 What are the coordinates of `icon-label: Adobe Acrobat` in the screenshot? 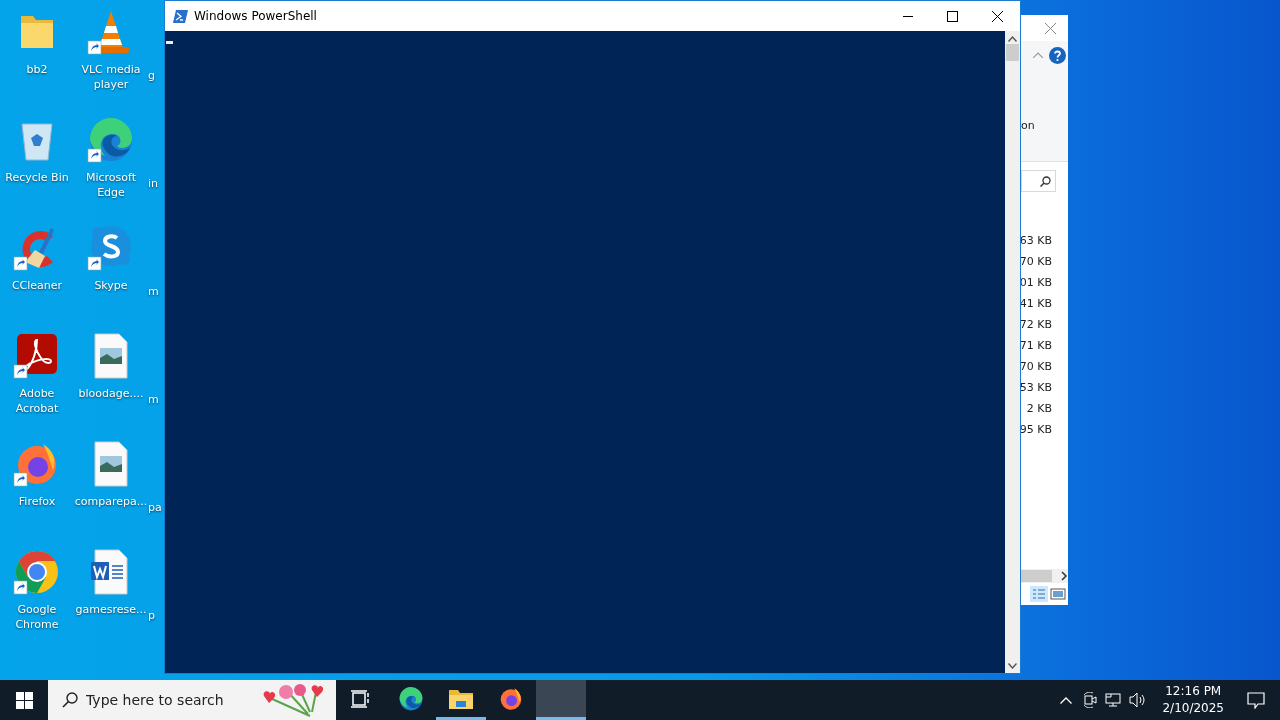 It's located at (37, 401).